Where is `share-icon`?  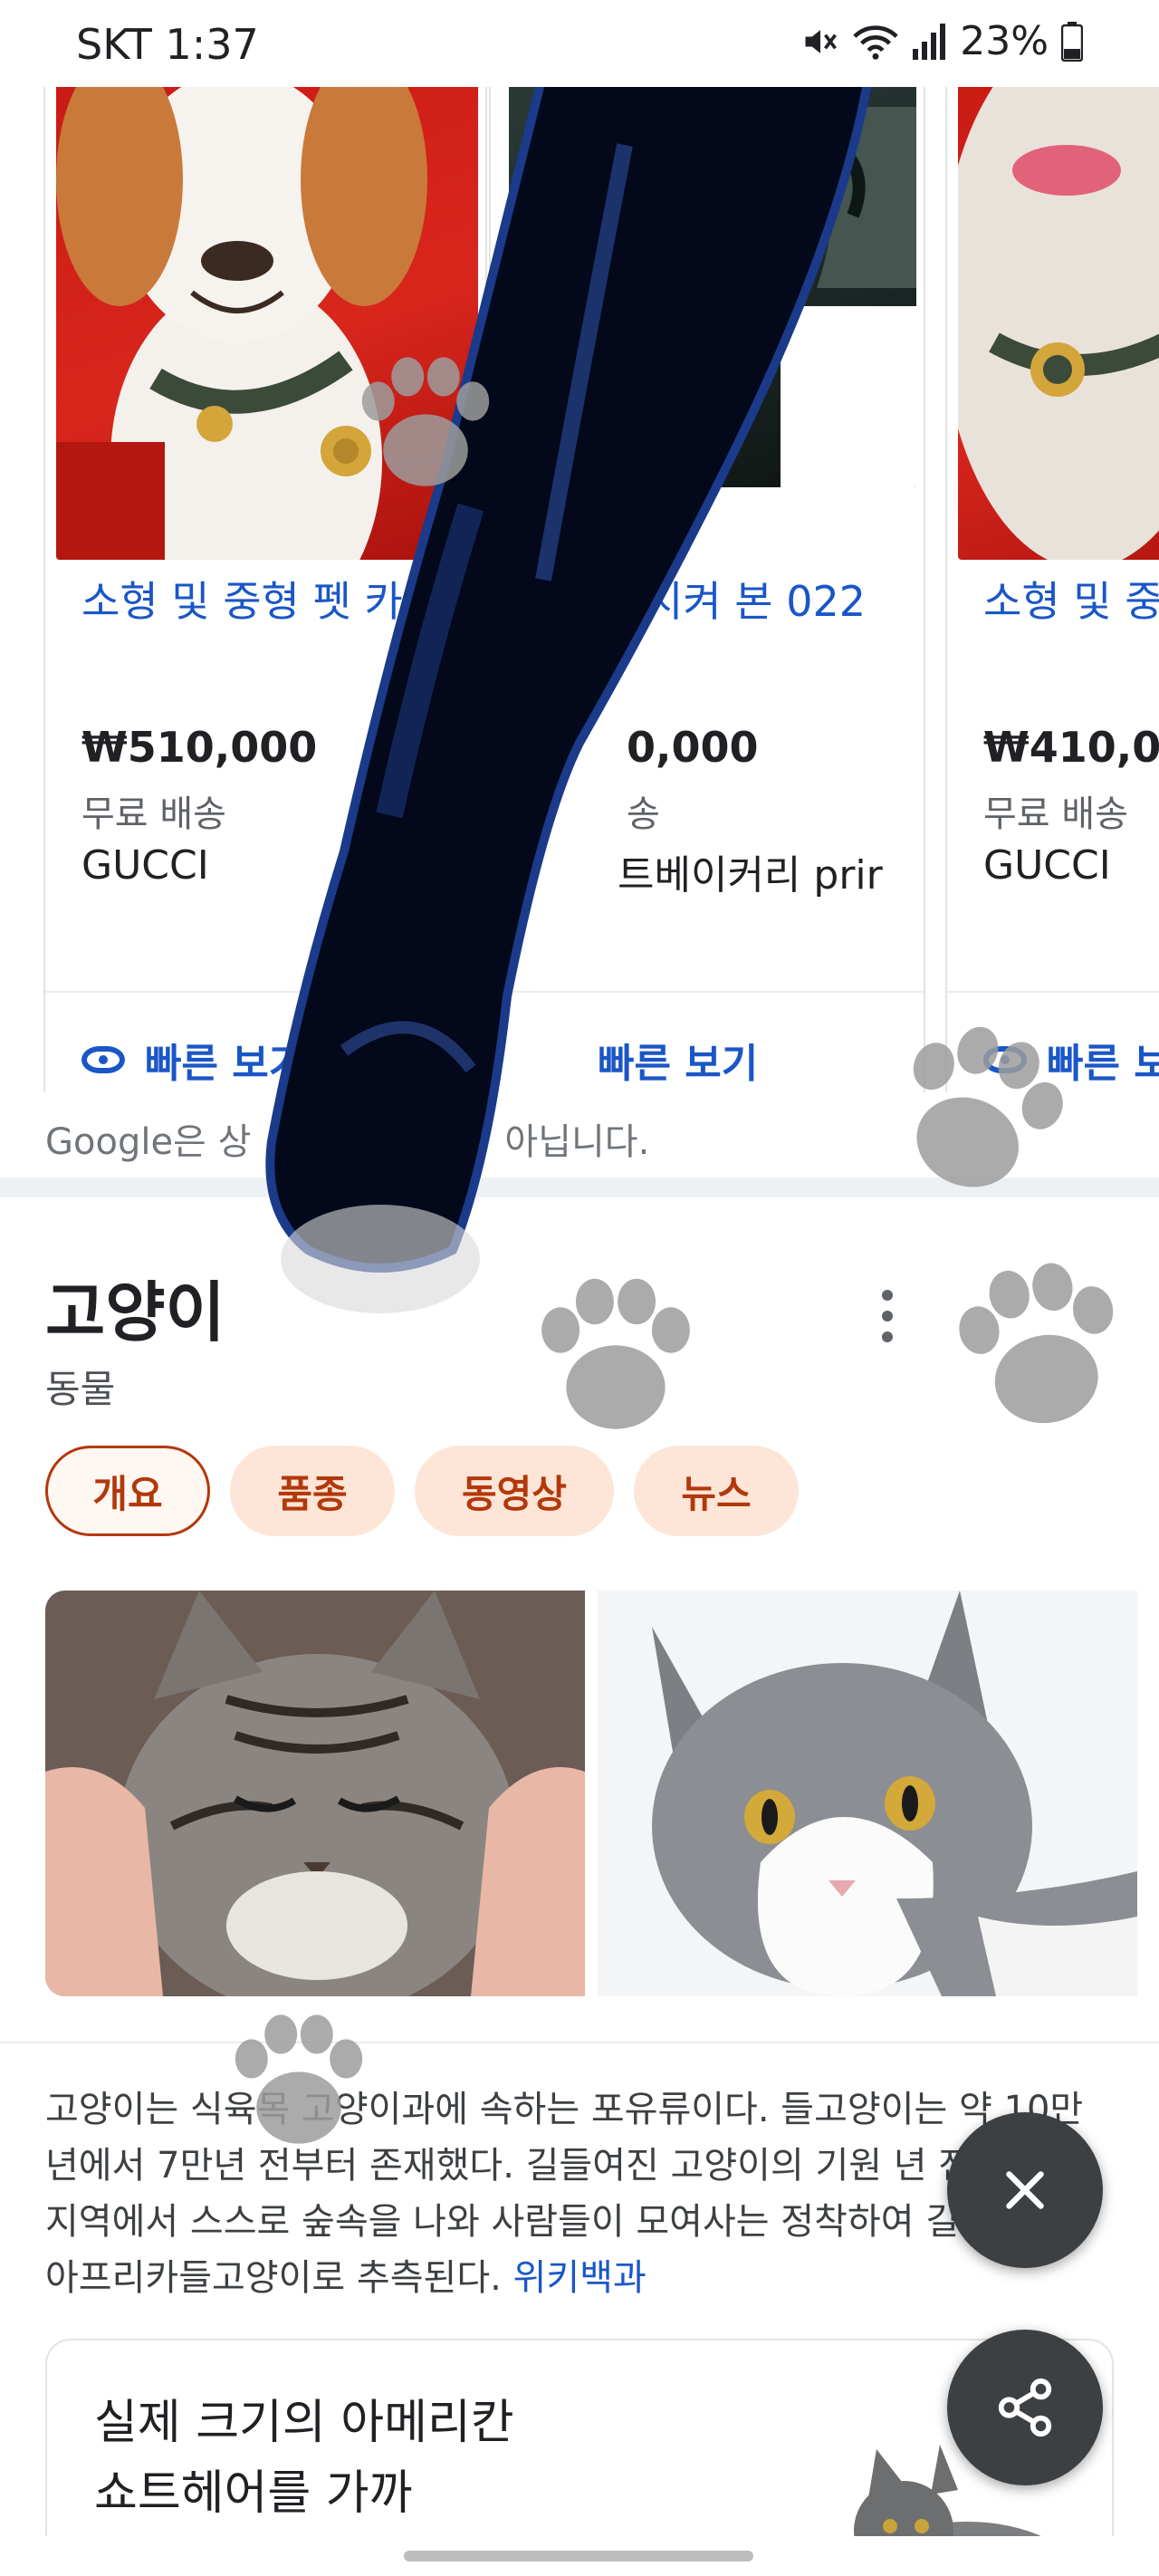 share-icon is located at coordinates (1025, 2407).